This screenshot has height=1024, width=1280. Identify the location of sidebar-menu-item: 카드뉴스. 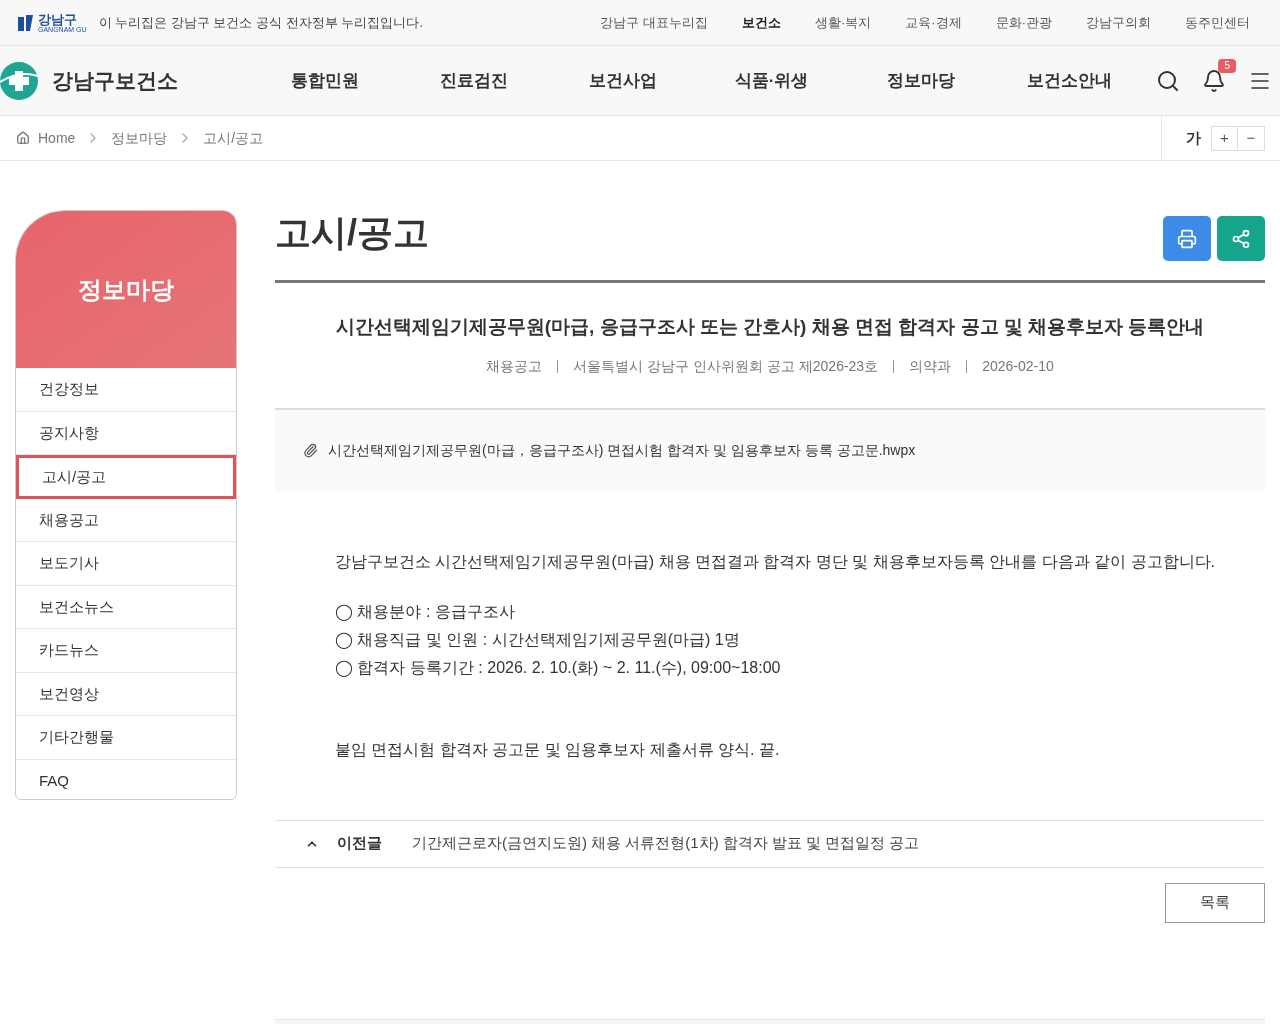
(126, 651).